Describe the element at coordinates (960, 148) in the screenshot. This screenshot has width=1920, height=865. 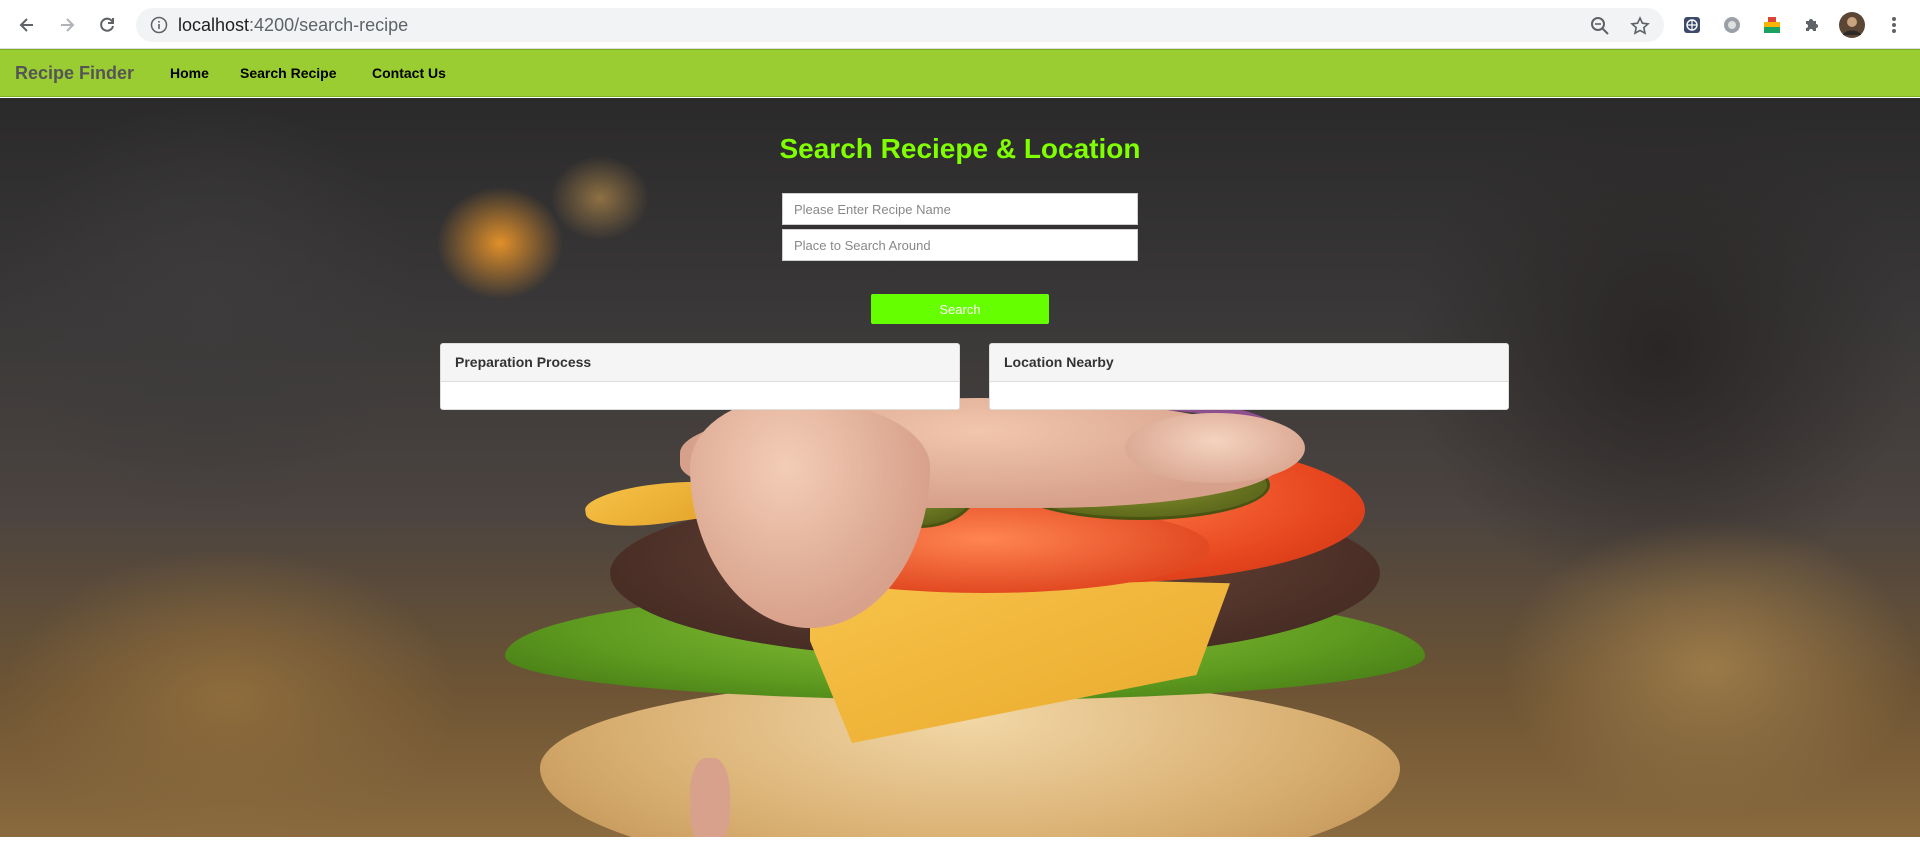
I see `page-title: Search Reciepe & Location` at that location.